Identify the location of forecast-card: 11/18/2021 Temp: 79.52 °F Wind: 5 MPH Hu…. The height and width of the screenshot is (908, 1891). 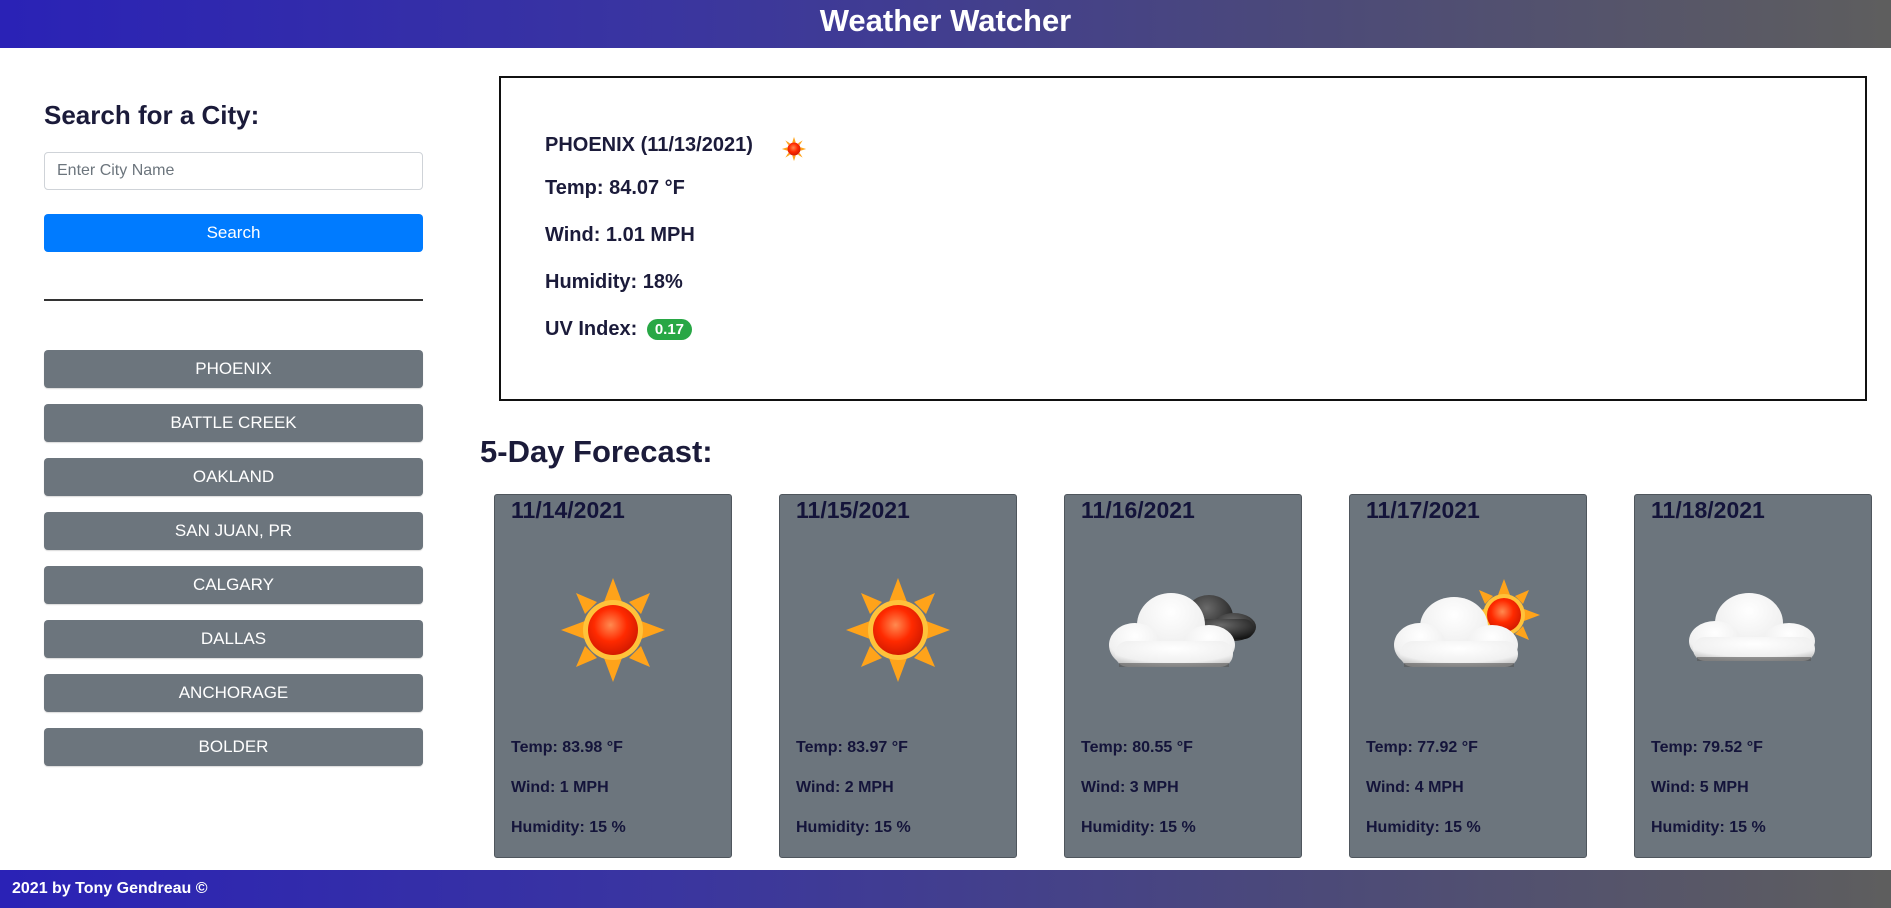
(1753, 676).